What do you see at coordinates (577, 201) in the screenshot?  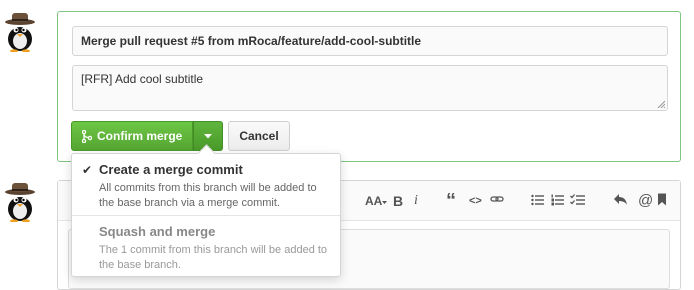 I see `task-list-icon` at bounding box center [577, 201].